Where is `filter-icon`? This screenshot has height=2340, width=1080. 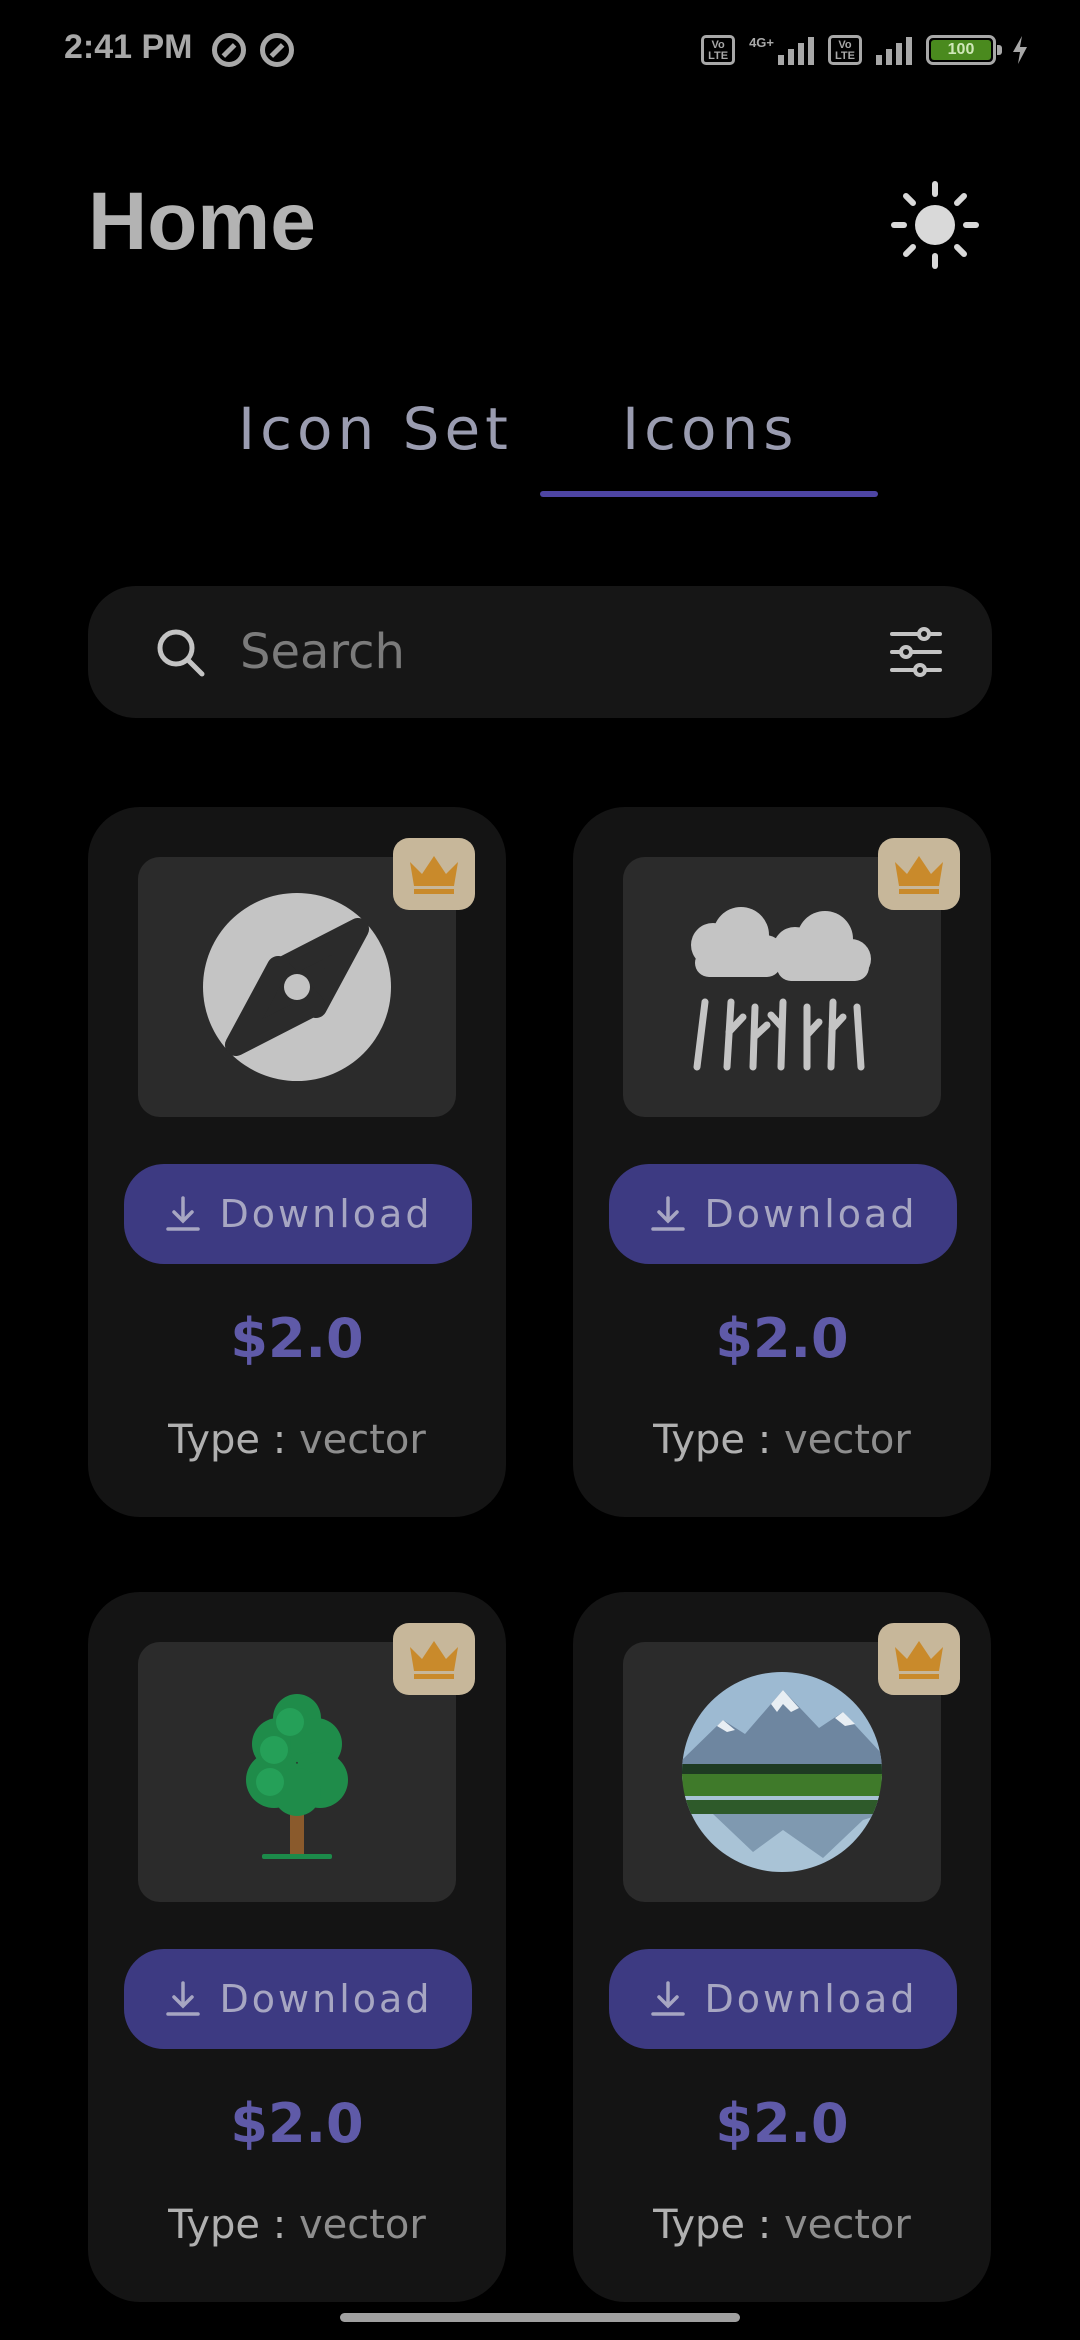
filter-icon is located at coordinates (916, 652).